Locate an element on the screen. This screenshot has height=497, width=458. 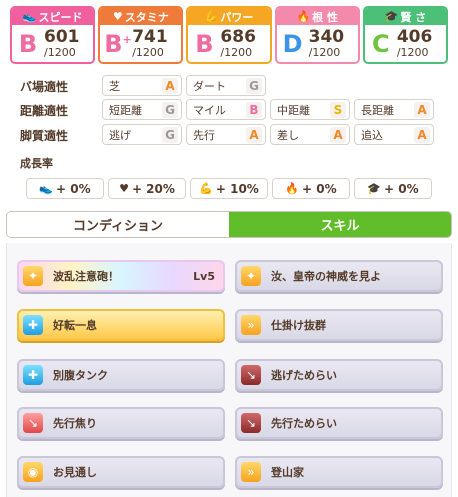
tab-bar: コンディション スキル is located at coordinates (229, 224).